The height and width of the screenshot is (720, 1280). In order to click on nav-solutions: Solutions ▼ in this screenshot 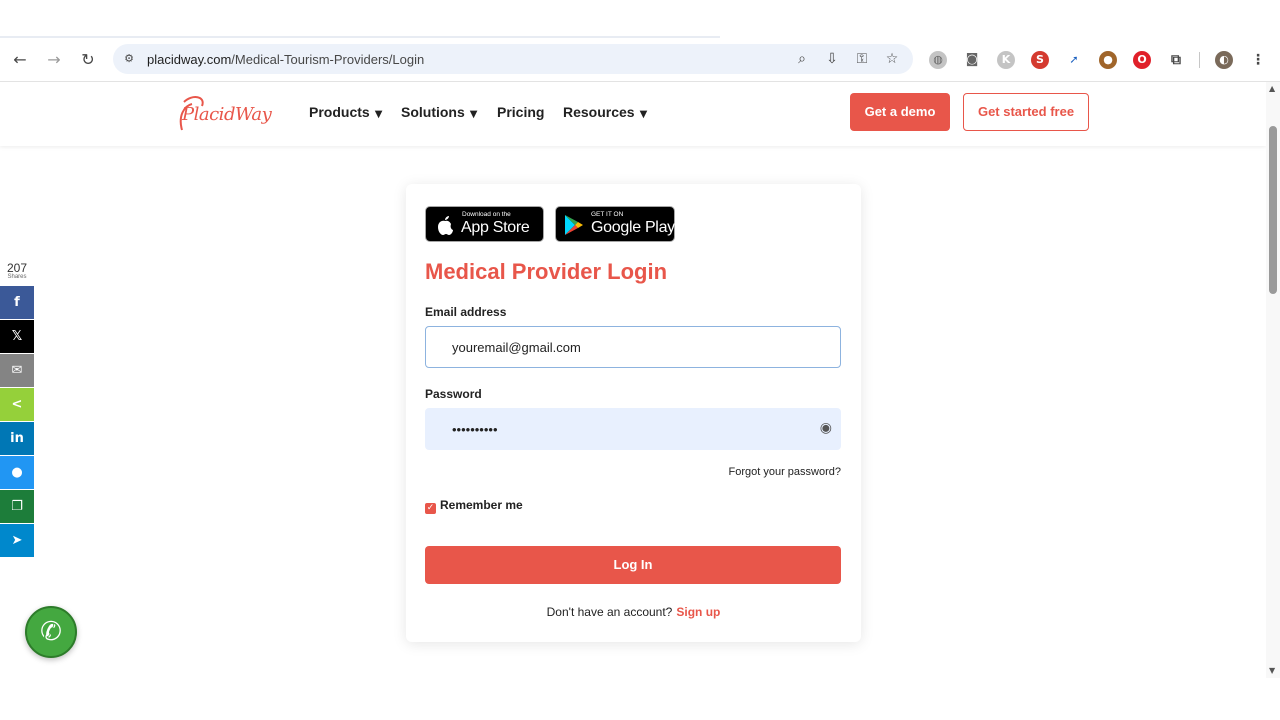, I will do `click(439, 112)`.